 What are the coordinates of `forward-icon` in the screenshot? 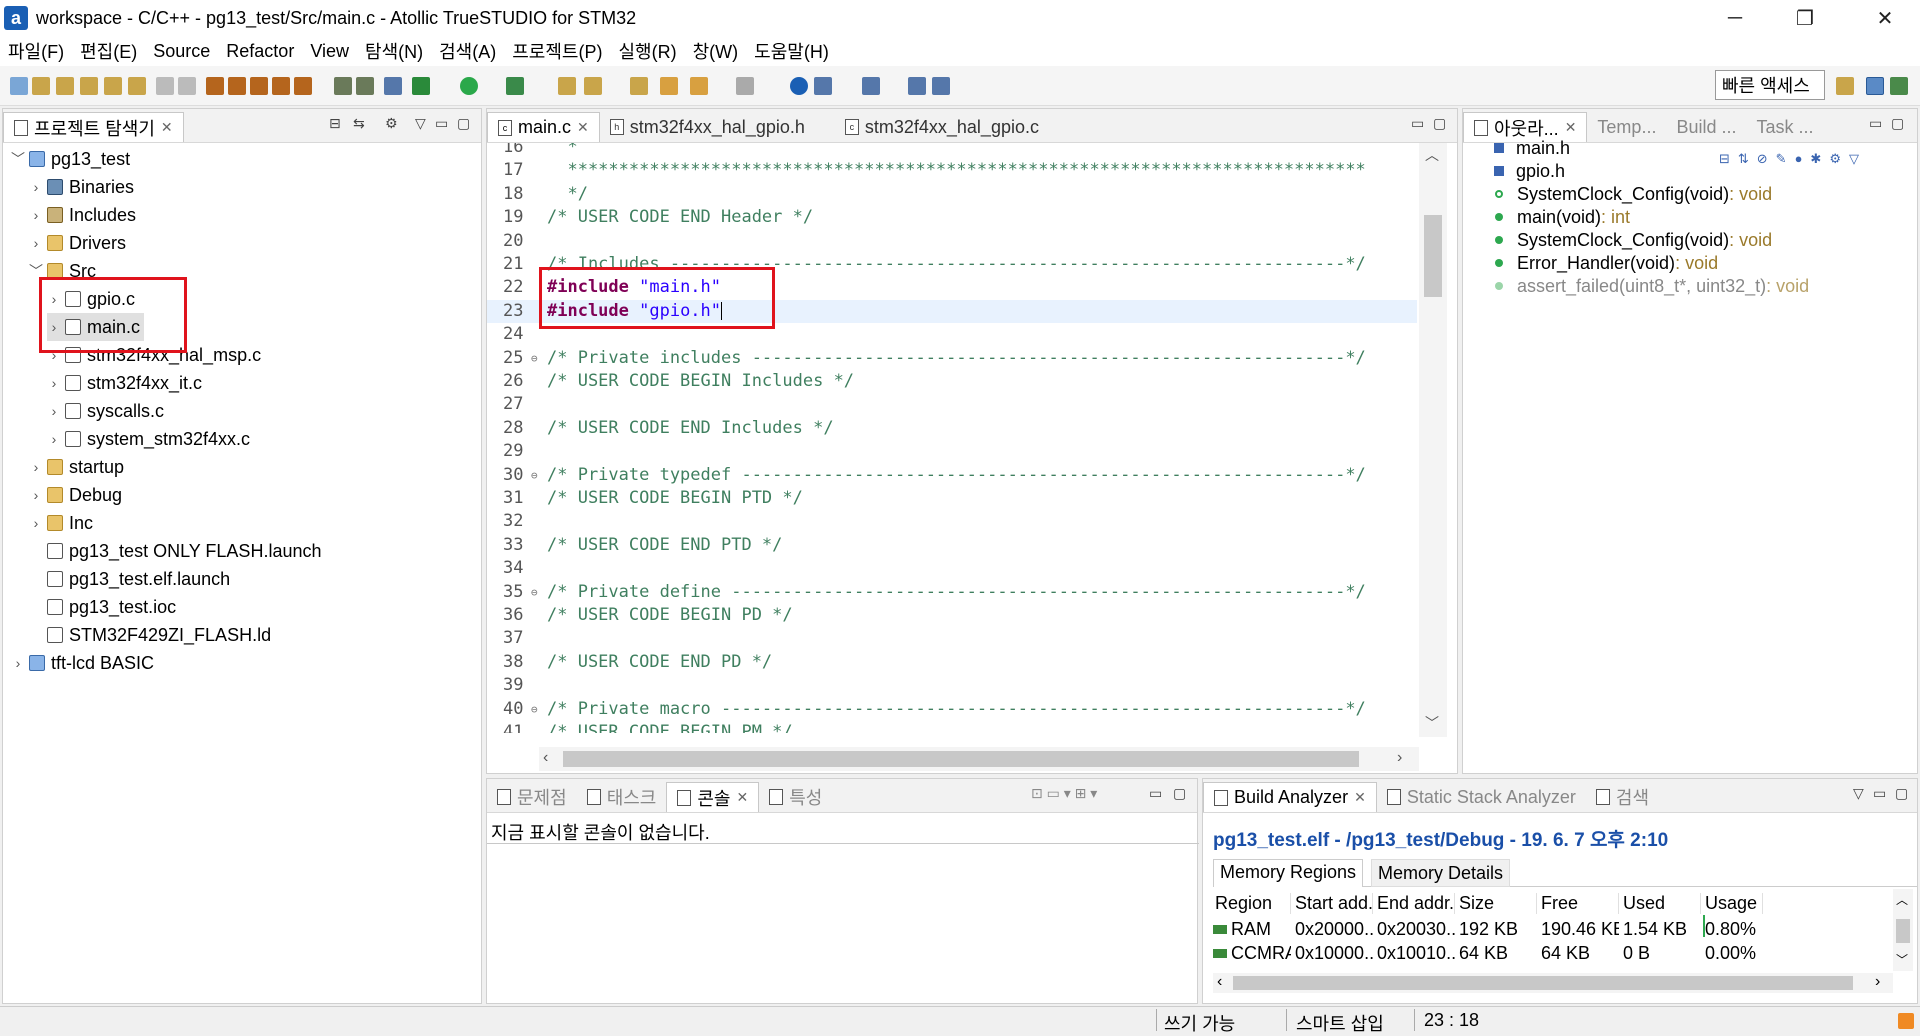 It's located at (745, 86).